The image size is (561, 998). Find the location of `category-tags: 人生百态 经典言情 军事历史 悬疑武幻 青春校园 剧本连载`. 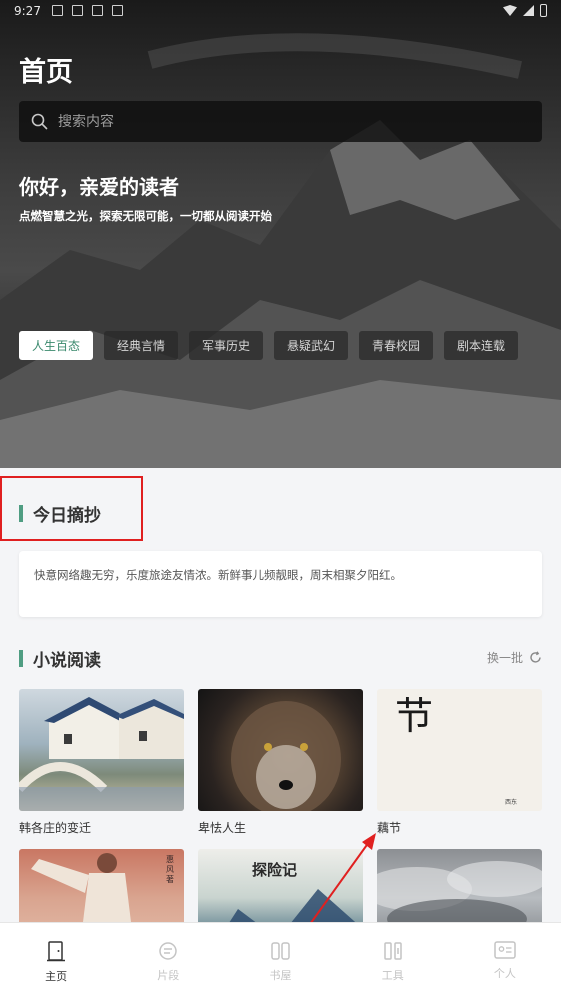

category-tags: 人生百态 经典言情 军事历史 悬疑武幻 青春校园 剧本连载 is located at coordinates (268, 345).